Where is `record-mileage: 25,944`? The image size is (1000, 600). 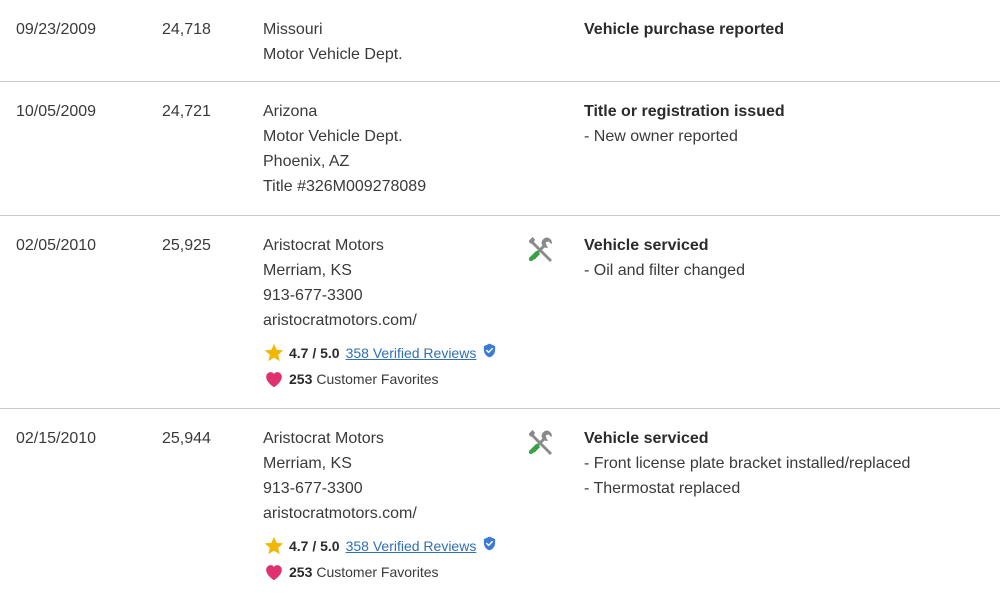
record-mileage: 25,944 is located at coordinates (186, 438).